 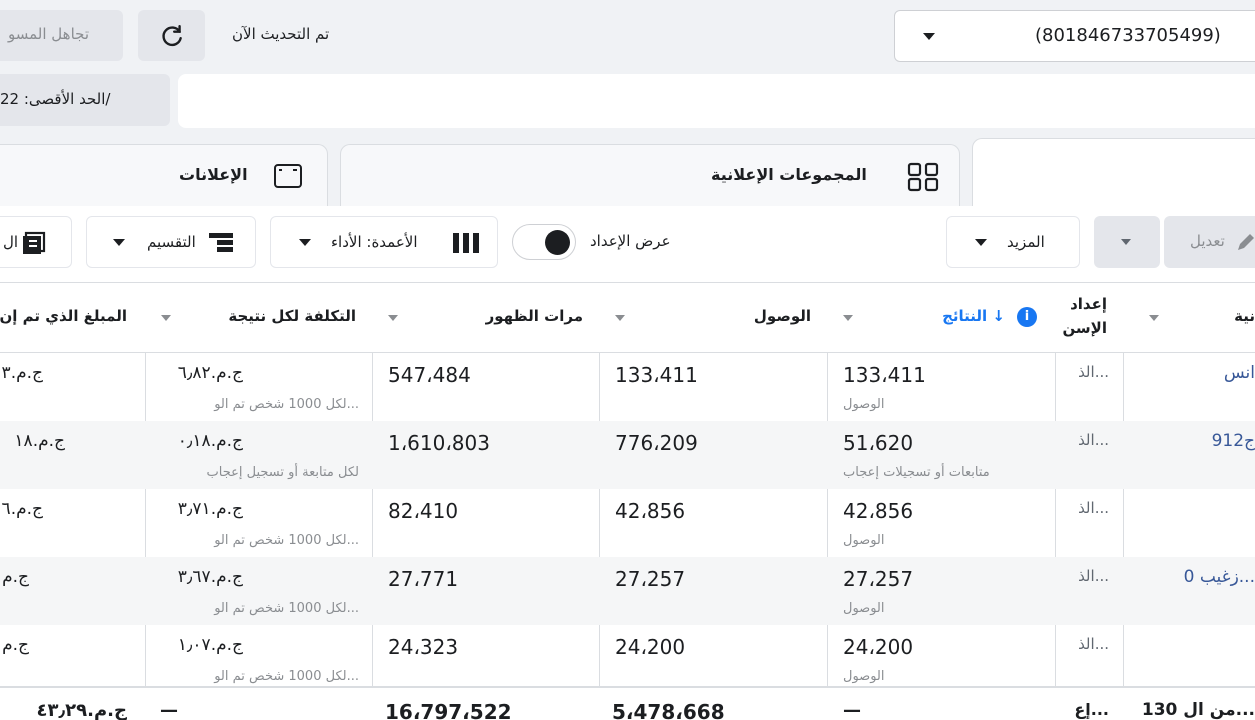 I want to click on grid-icon, so click(x=923, y=177).